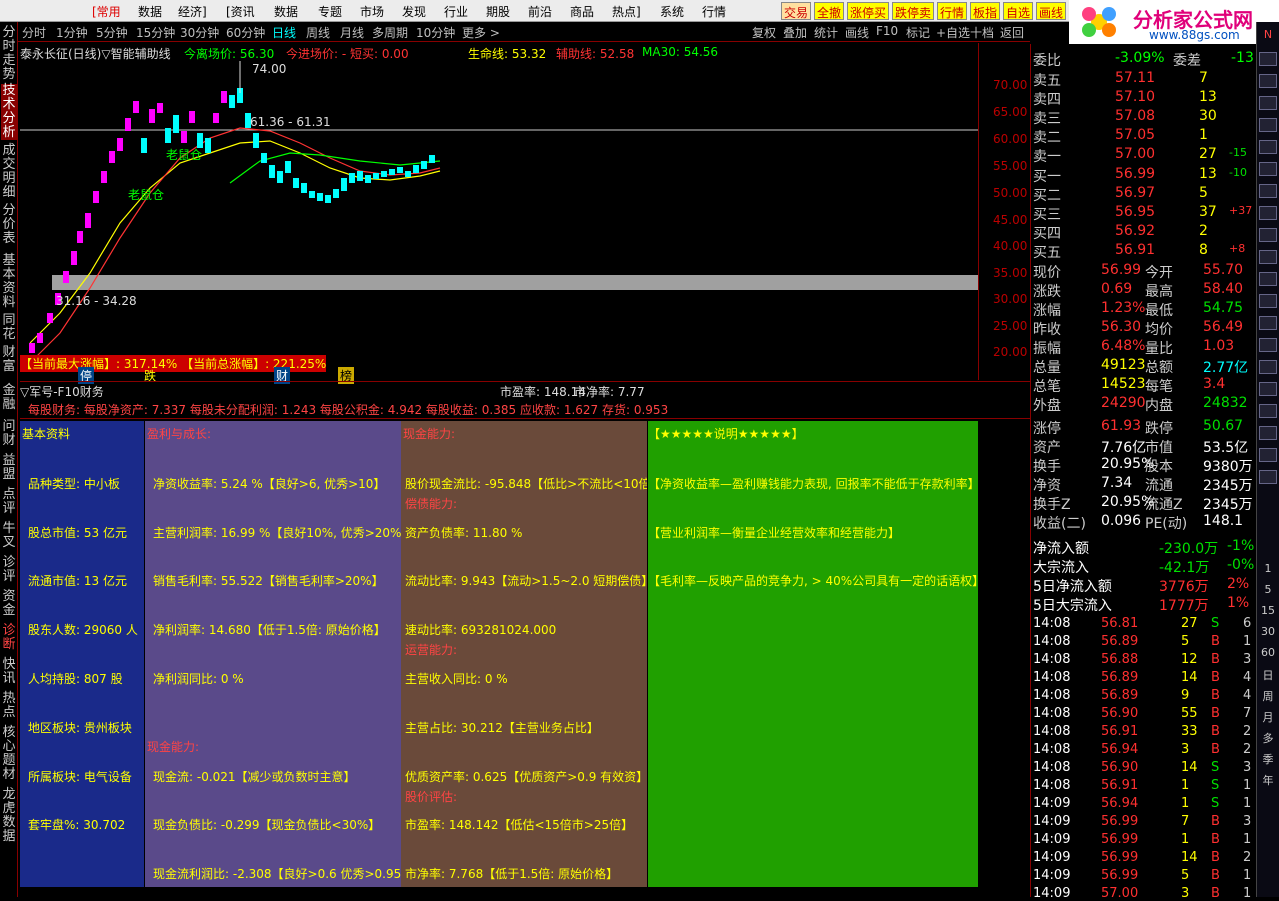 The image size is (1279, 901). Describe the element at coordinates (269, 630) in the screenshot. I see `metric-item: 净利润率: 14.680【低于1.5倍: 原始价格】` at that location.